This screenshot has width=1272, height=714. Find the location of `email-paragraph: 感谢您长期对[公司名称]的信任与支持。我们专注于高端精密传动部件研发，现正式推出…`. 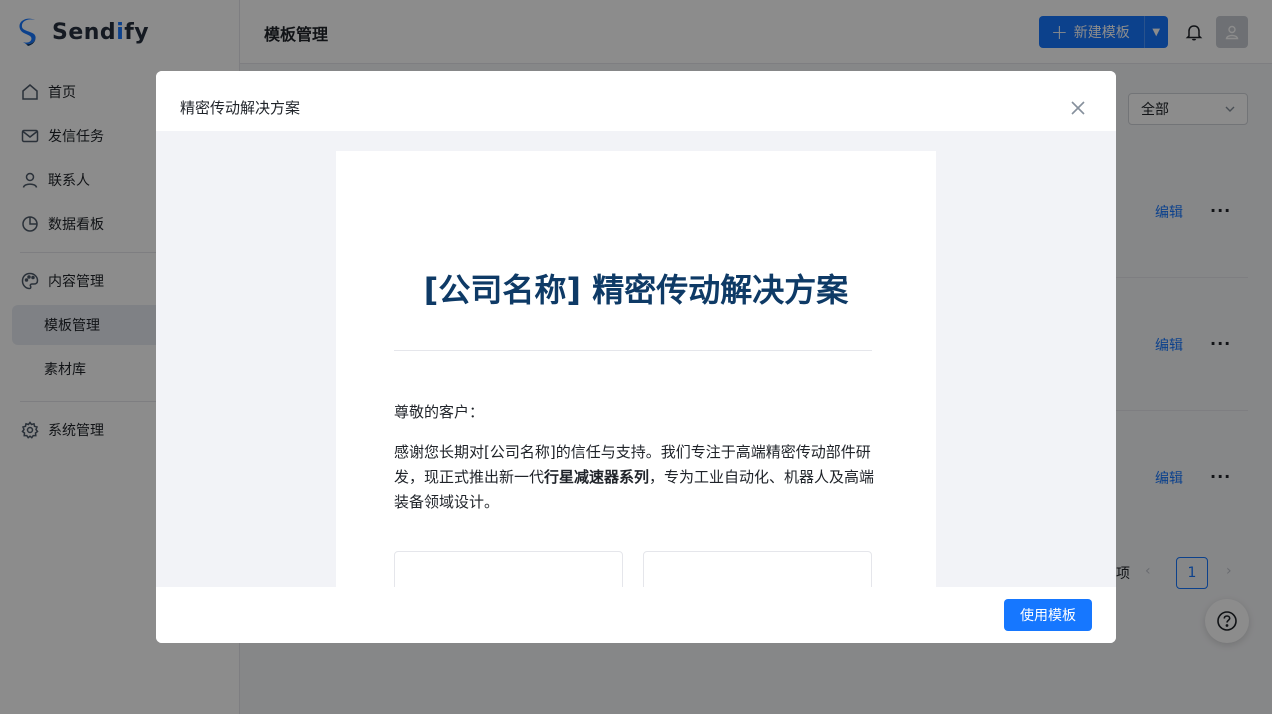

email-paragraph: 感谢您长期对[公司名称]的信任与支持。我们专注于高端精密传动部件研发，现正式推出… is located at coordinates (634, 477).